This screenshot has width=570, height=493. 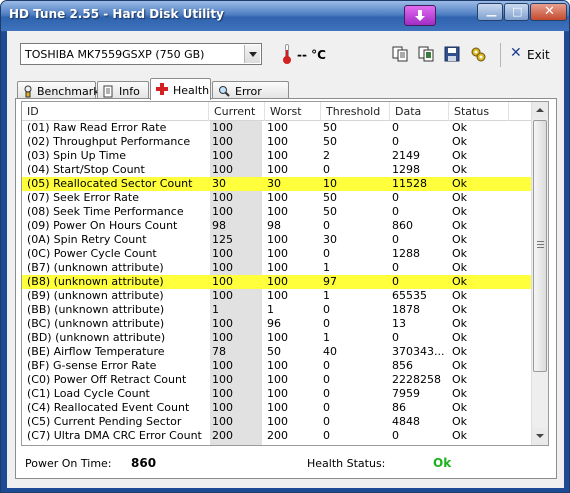 What do you see at coordinates (277, 142) in the screenshot?
I see `table-row: (02) Throughput Performance 100 100 50 0 Ok` at bounding box center [277, 142].